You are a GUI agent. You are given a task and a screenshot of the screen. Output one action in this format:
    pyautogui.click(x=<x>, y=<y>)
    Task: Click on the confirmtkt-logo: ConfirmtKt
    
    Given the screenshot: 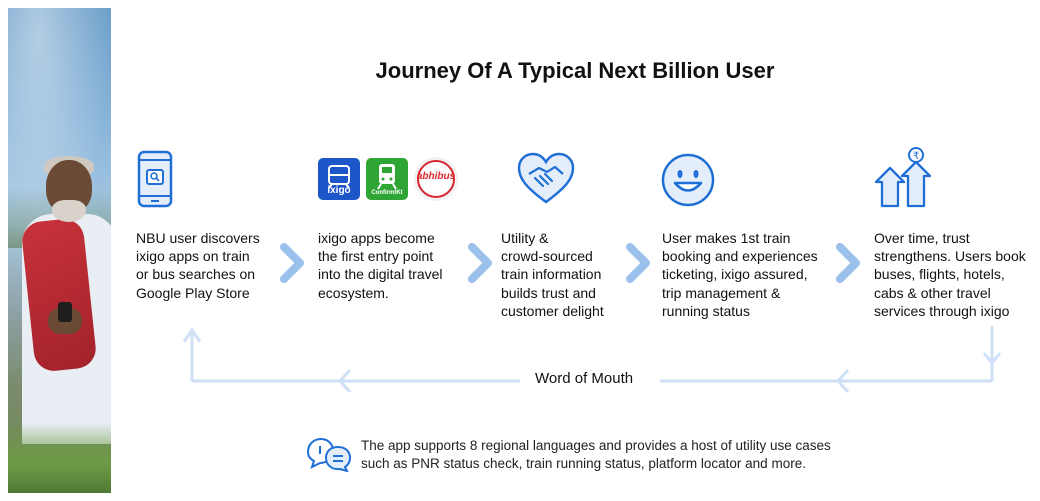 What is the action you would take?
    pyautogui.click(x=387, y=179)
    